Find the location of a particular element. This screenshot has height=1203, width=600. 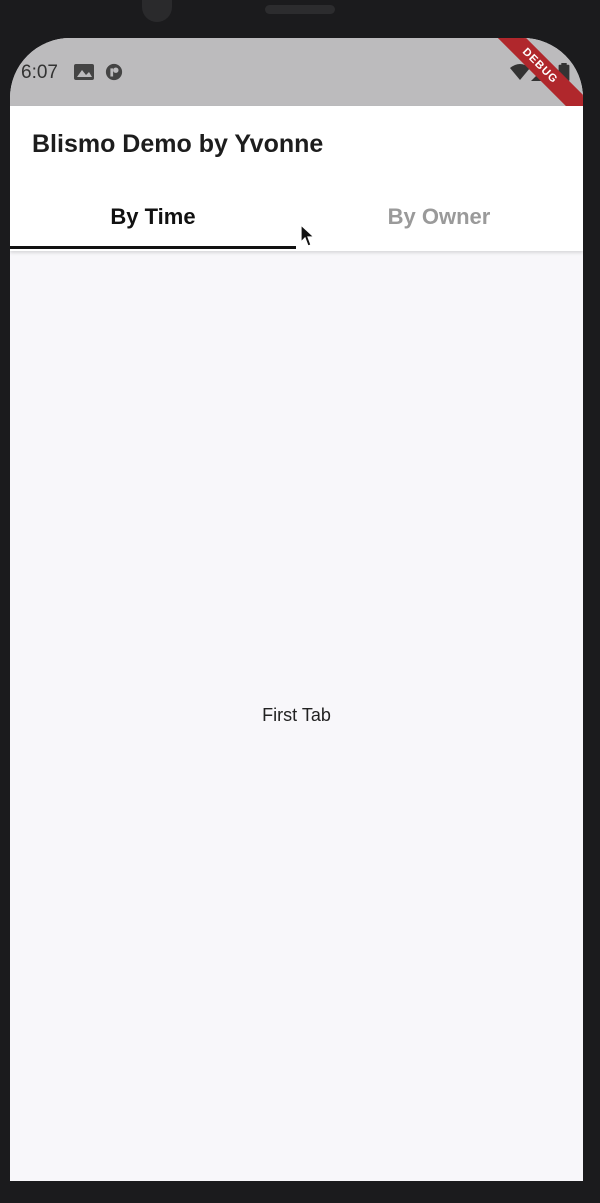

tab-indicator is located at coordinates (153, 247).